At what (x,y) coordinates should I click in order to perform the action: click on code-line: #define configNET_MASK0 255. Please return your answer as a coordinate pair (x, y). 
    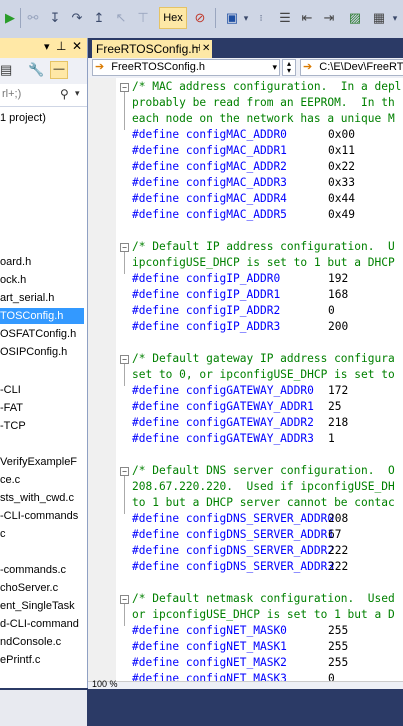
    Looking at the image, I should click on (240, 631).